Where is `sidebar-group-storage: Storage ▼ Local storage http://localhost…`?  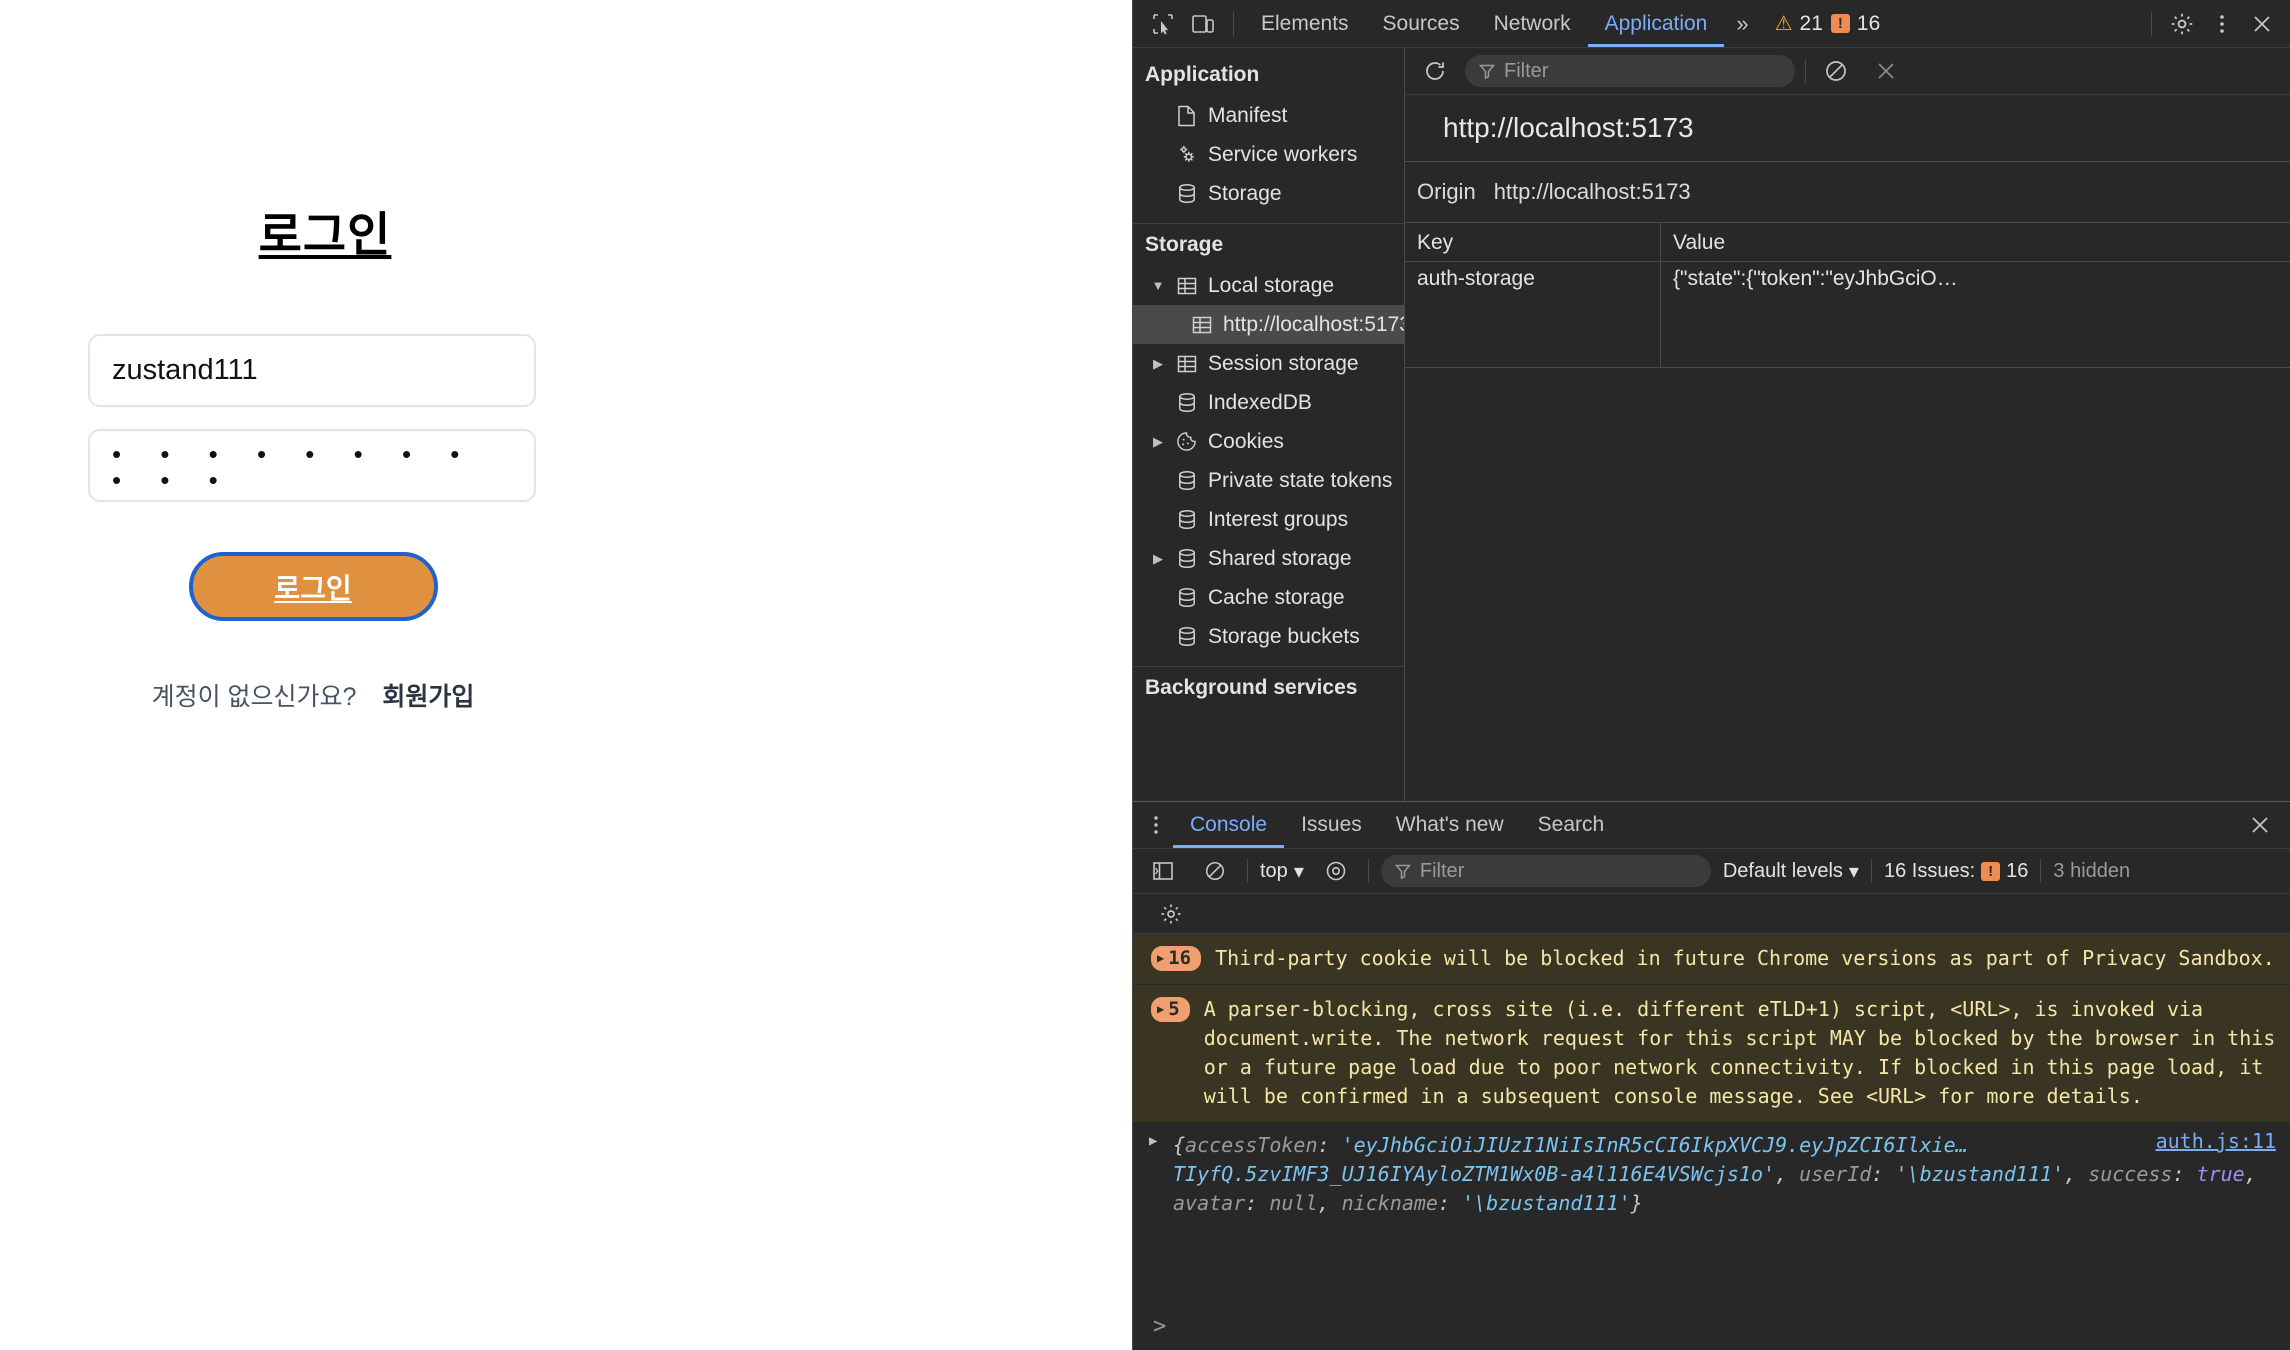 sidebar-group-storage: Storage ▼ Local storage http://localhost… is located at coordinates (1268, 445).